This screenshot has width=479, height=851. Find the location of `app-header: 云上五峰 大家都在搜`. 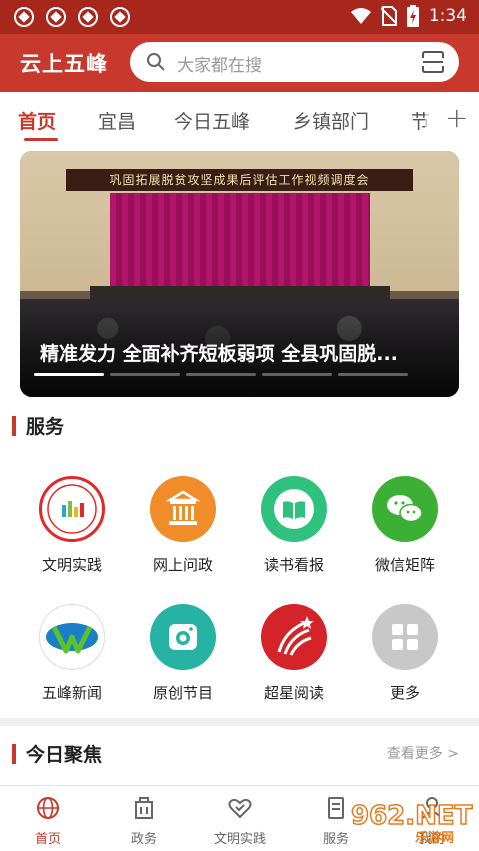

app-header: 云上五峰 大家都在搜 is located at coordinates (239, 63).